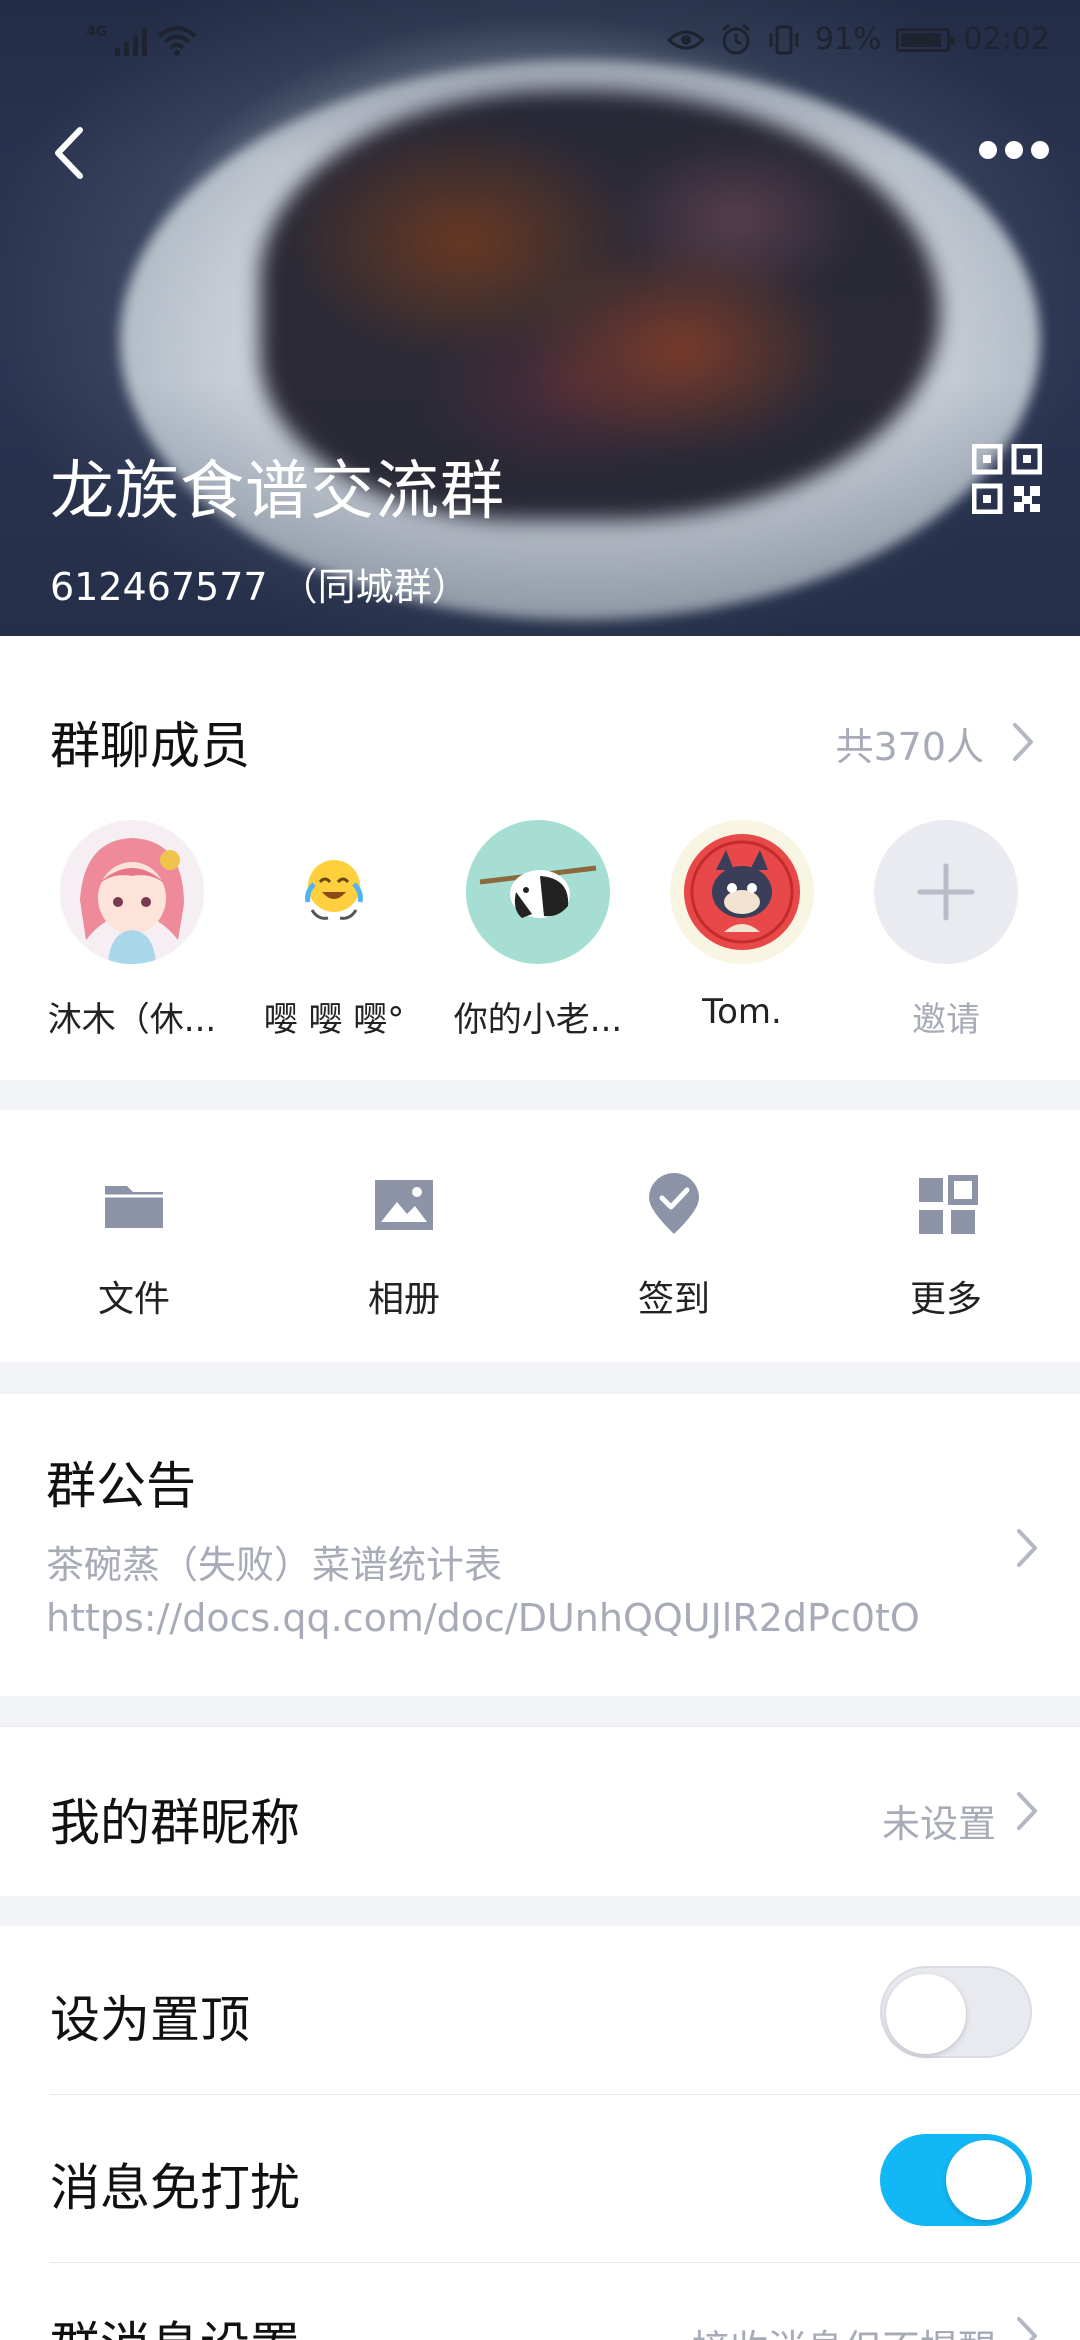 This screenshot has height=2340, width=1080. What do you see at coordinates (404, 1246) in the screenshot?
I see `album-button: 相册` at bounding box center [404, 1246].